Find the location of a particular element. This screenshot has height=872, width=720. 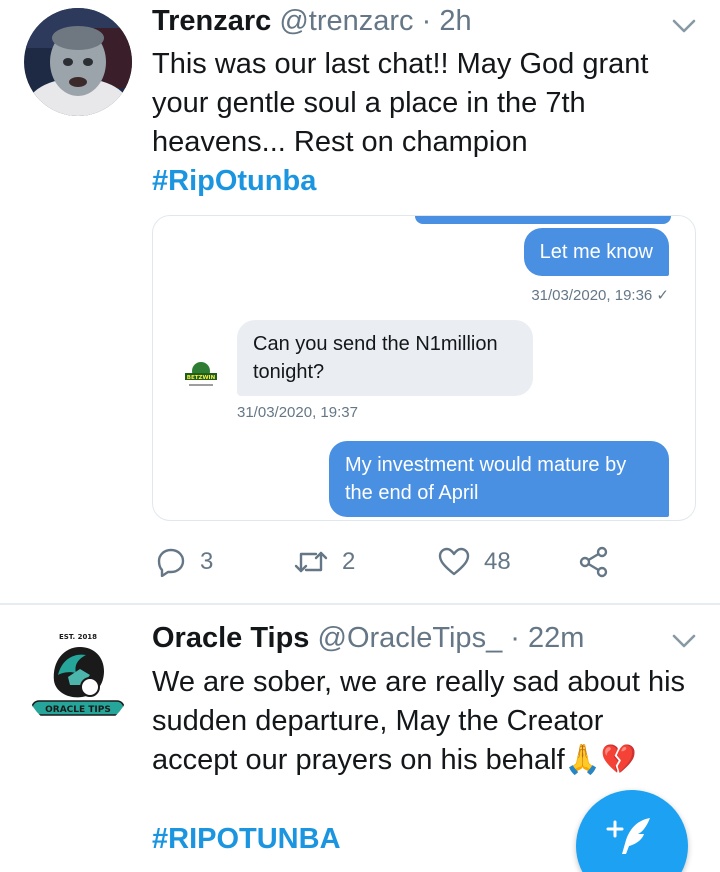

avatar-trenzarc is located at coordinates (78, 62).